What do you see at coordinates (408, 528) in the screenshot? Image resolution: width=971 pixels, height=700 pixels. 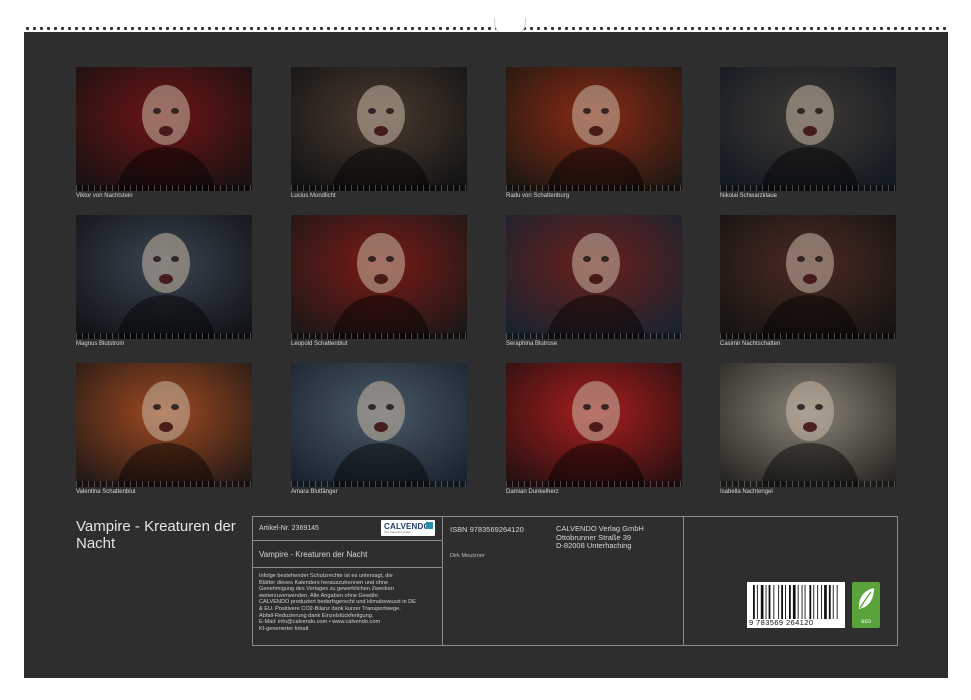 I see `calvendo-logo: CALVENDO Ihre Kalendervielfalt` at bounding box center [408, 528].